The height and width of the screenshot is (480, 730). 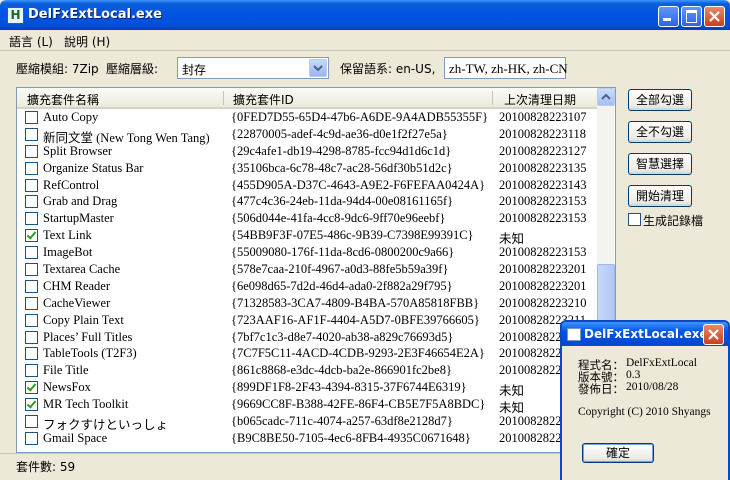 What do you see at coordinates (691, 16) in the screenshot?
I see `maximize-button` at bounding box center [691, 16].